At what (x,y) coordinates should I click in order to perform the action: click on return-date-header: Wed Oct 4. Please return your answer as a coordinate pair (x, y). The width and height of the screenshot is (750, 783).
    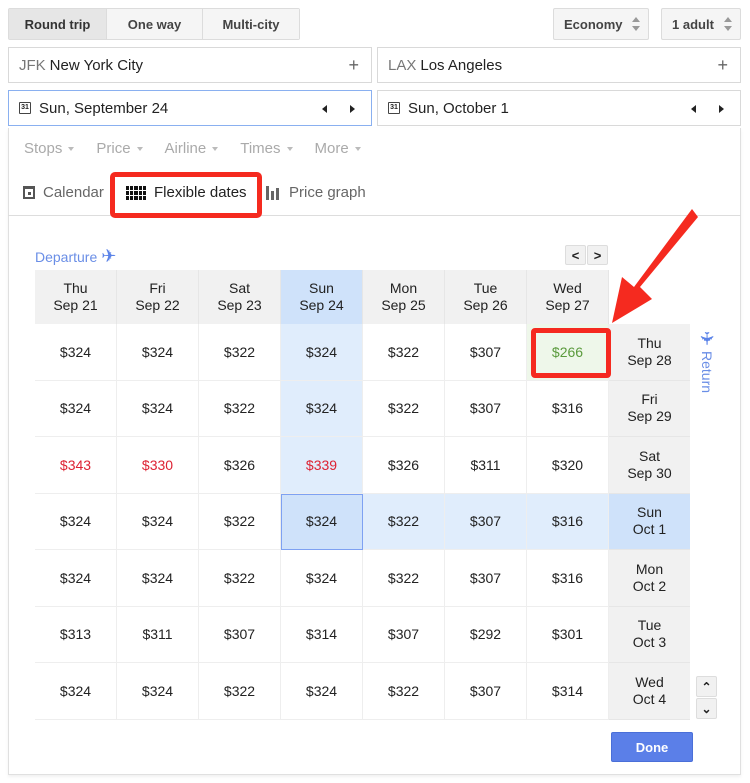
    Looking at the image, I should click on (649, 691).